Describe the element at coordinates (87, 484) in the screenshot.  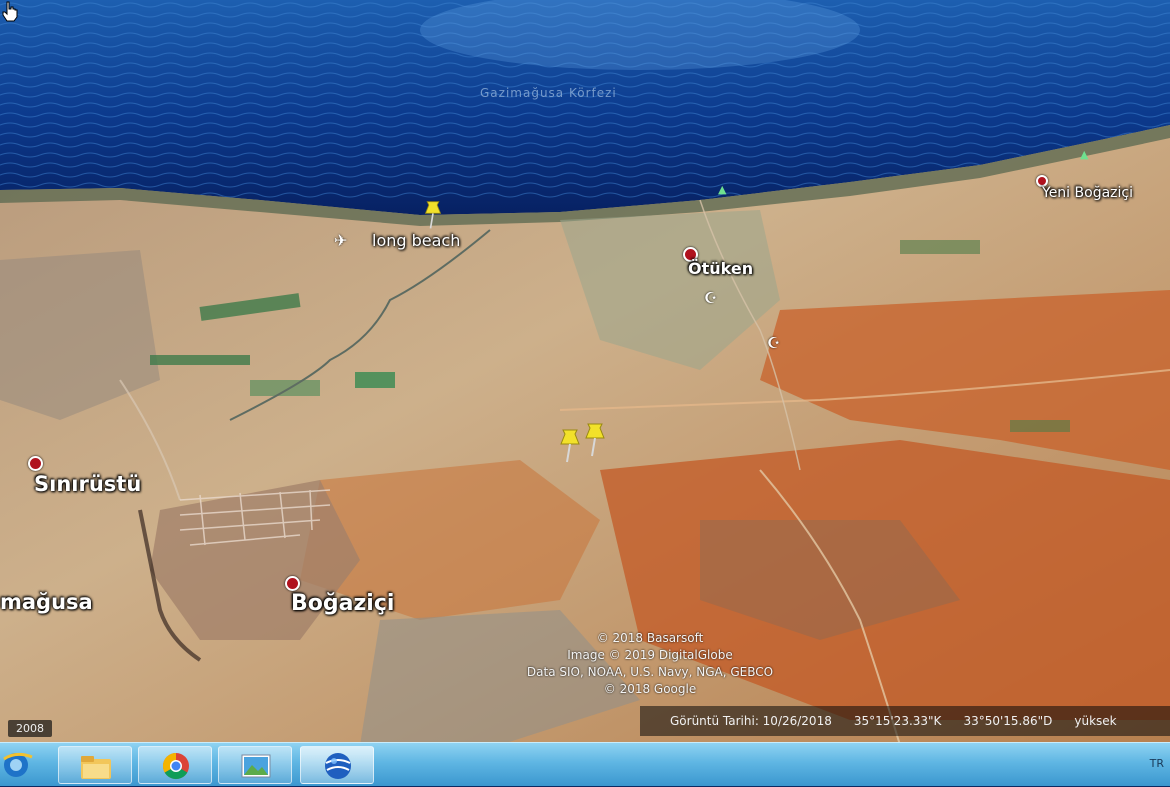
I see `place-label-sinirustu: Sınırüstü` at that location.